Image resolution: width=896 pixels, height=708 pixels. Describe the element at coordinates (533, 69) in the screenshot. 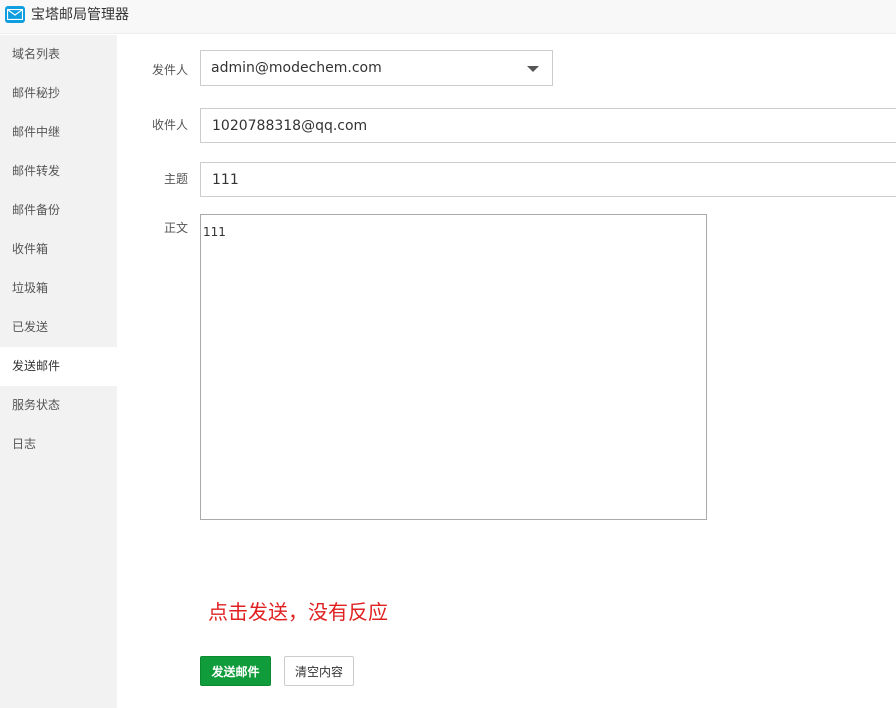

I see `caret-down-icon` at that location.